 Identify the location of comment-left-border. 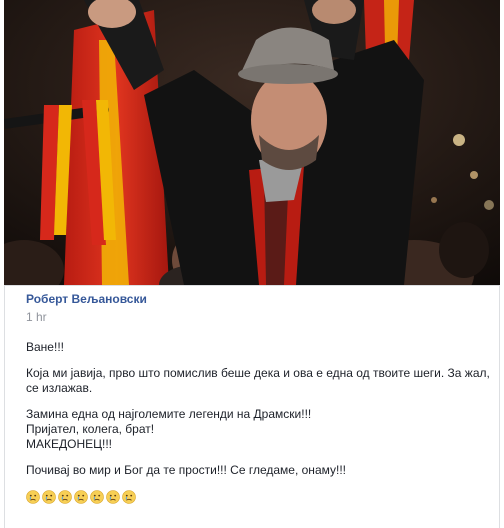
(4, 407).